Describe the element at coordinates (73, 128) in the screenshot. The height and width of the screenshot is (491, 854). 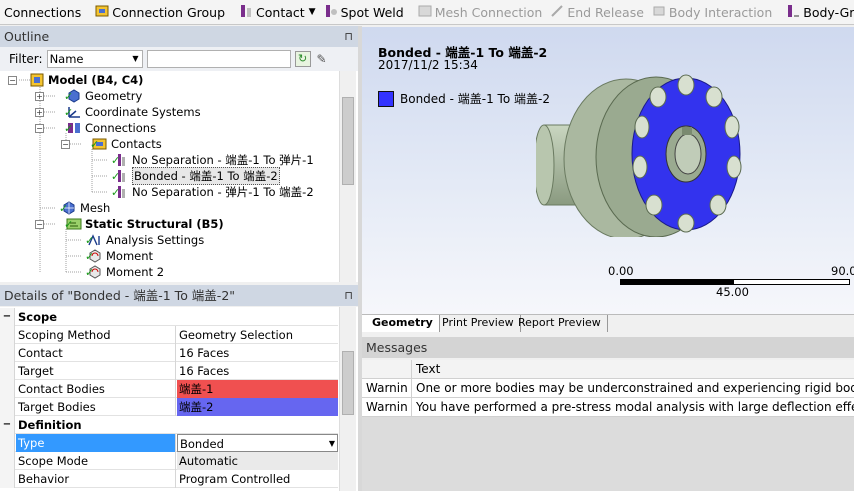
I see `connections-icon: ✓` at that location.